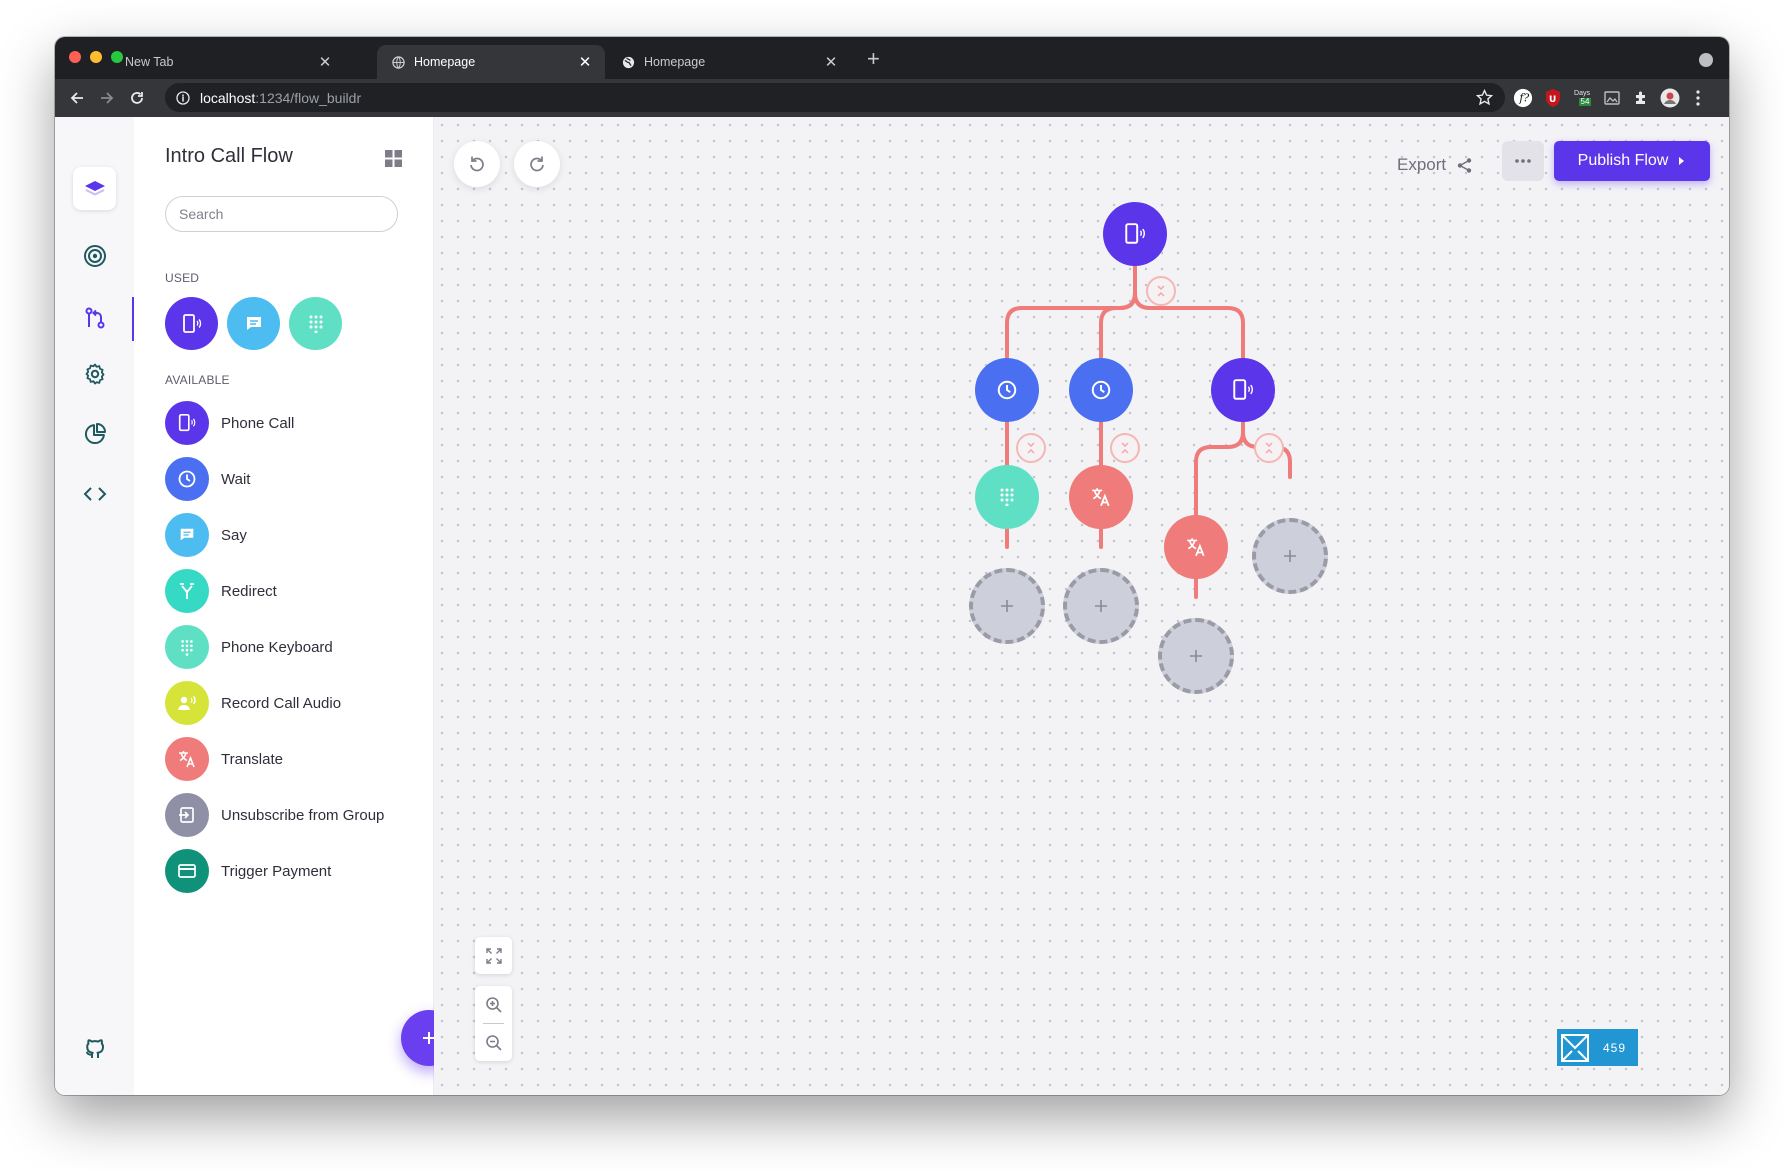 This screenshot has height=1169, width=1784. I want to click on tab-strip: New Tab ✕ Homepage ✕ Homepage ✕ +, so click(892, 58).